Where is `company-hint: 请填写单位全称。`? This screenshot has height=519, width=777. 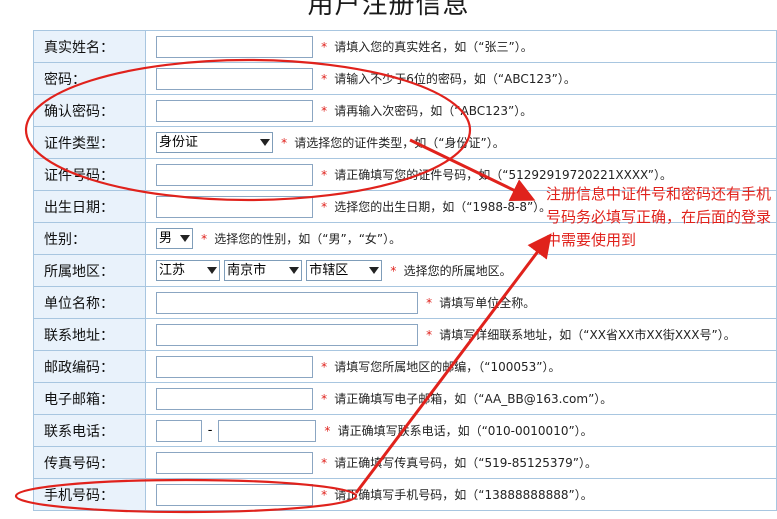 company-hint: 请填写单位全称。 is located at coordinates (487, 303).